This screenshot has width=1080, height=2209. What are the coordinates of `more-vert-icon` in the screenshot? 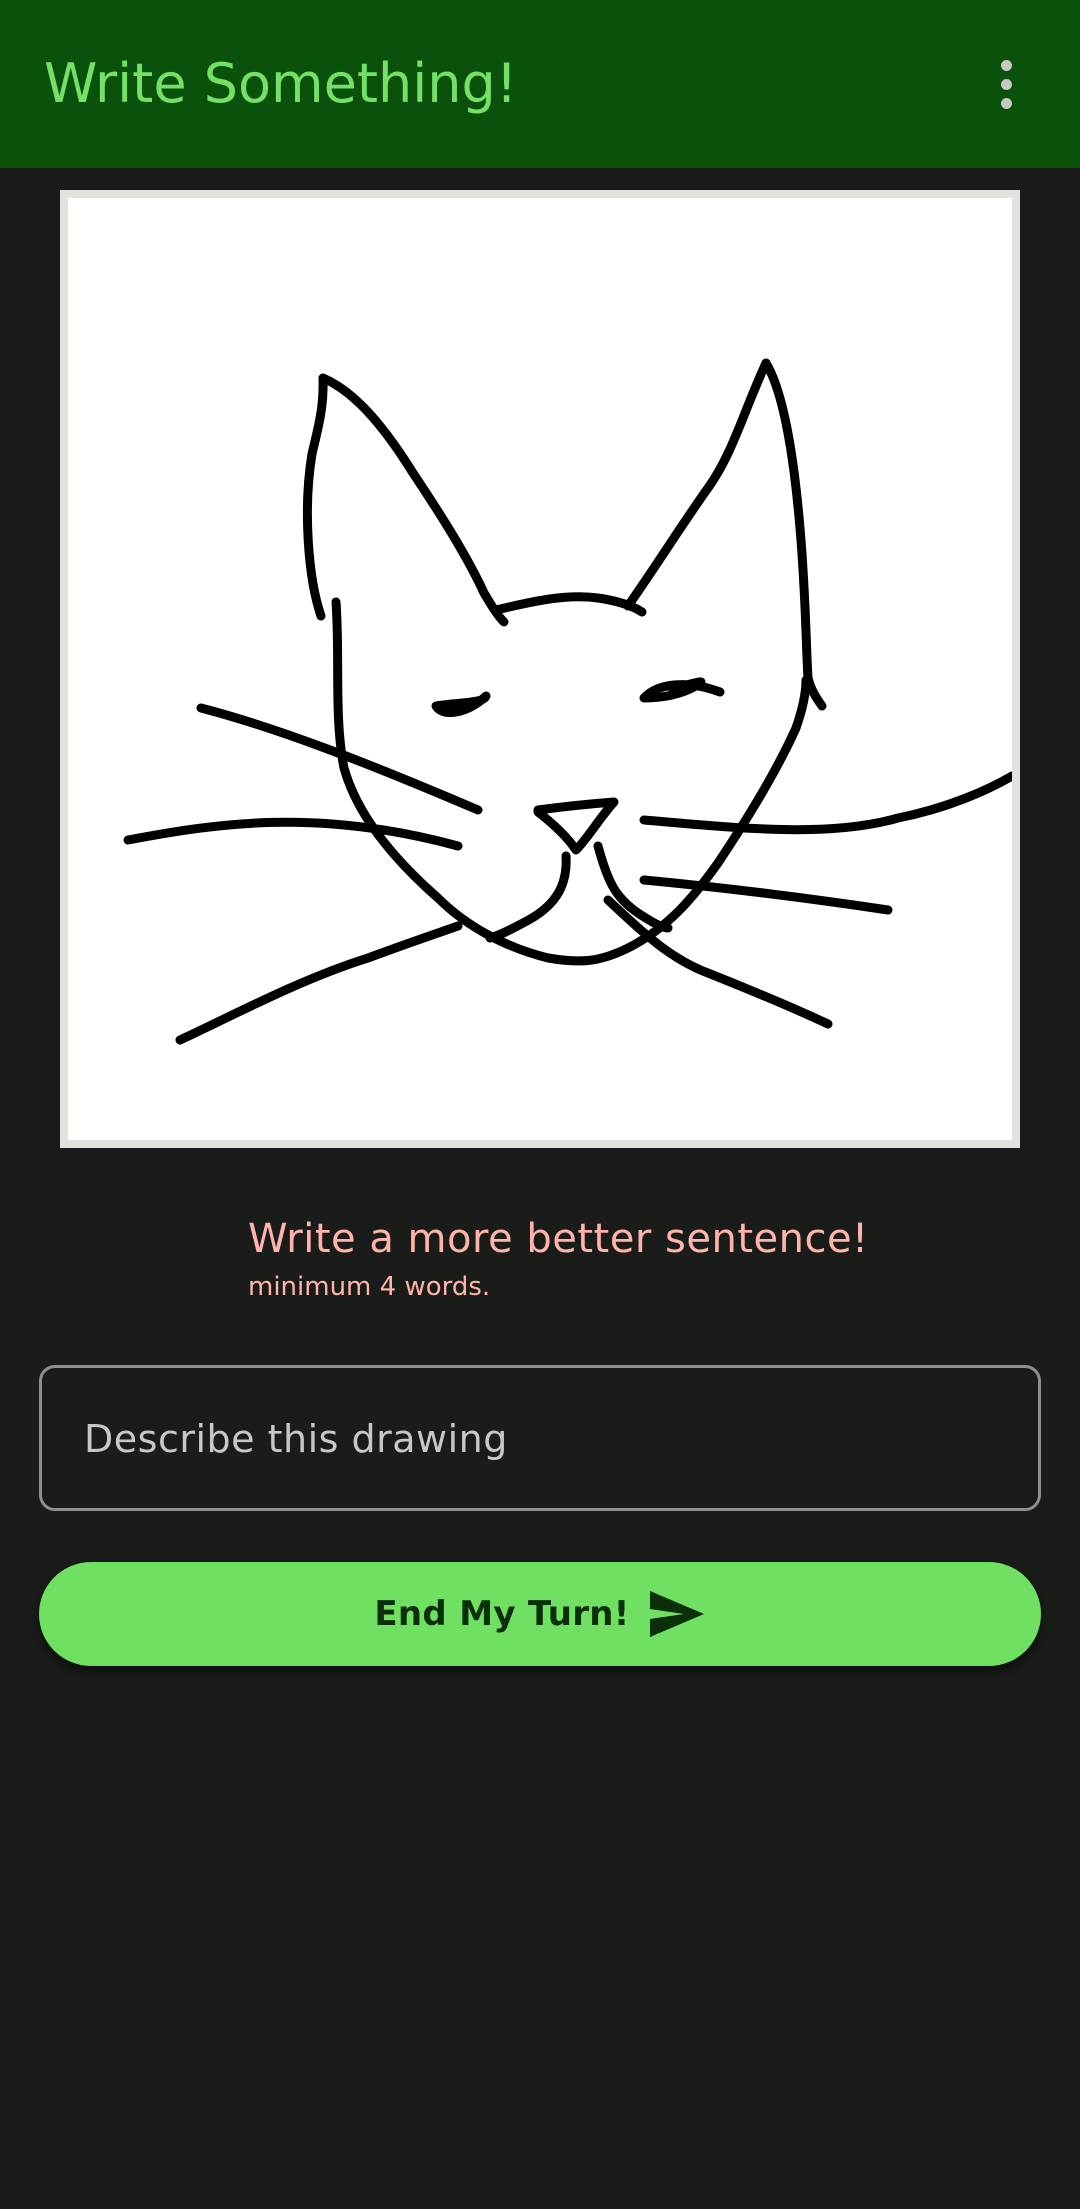 It's located at (1006, 84).